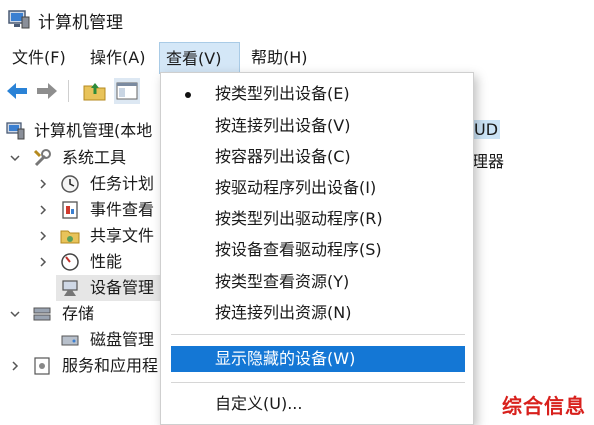 Image resolution: width=594 pixels, height=425 pixels. I want to click on tree-label: 事件查看, so click(122, 209).